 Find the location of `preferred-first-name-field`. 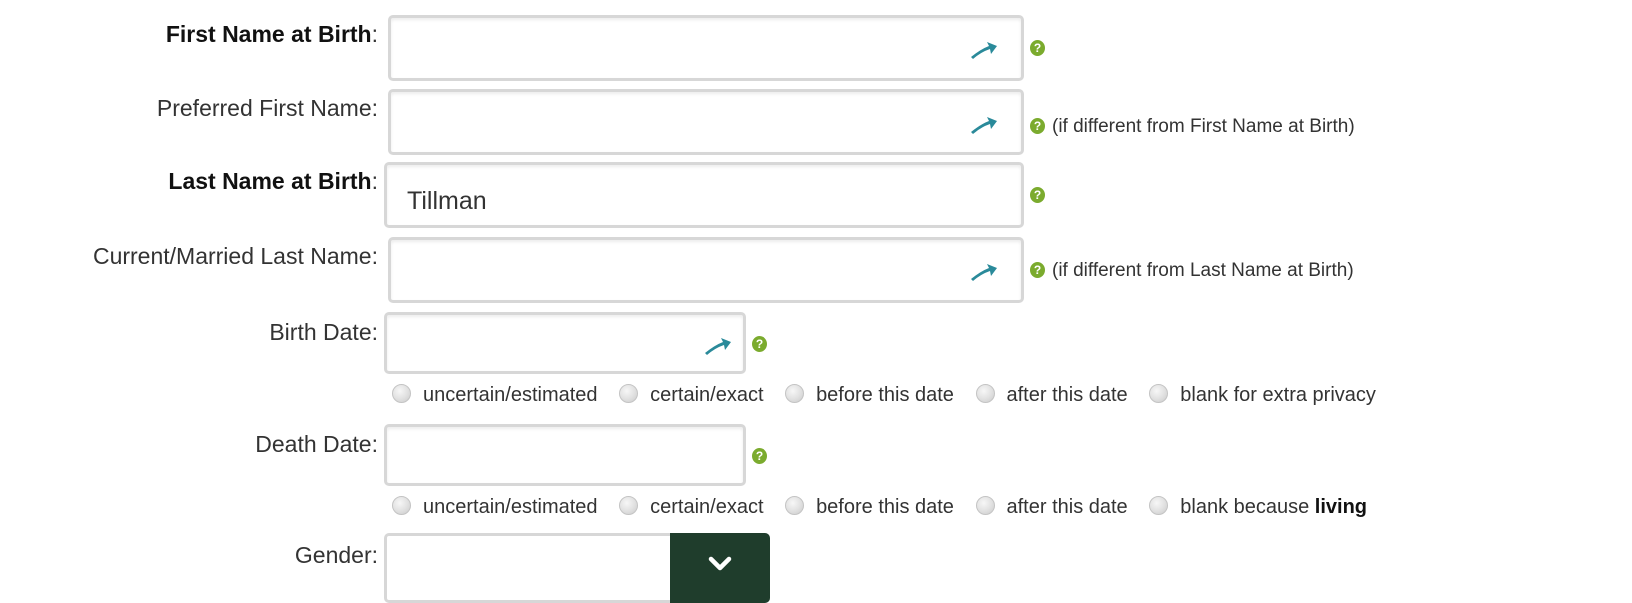

preferred-first-name-field is located at coordinates (706, 122).